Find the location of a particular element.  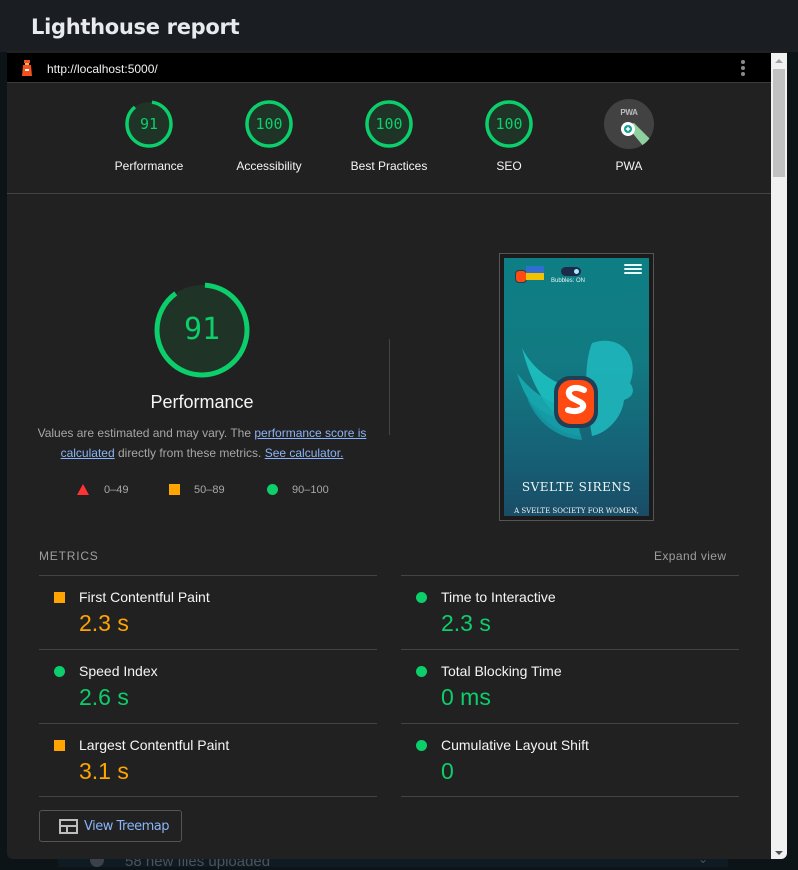

metric-largest-contentful-paint: Largest Contentful Paint 3.1 s is located at coordinates (208, 760).